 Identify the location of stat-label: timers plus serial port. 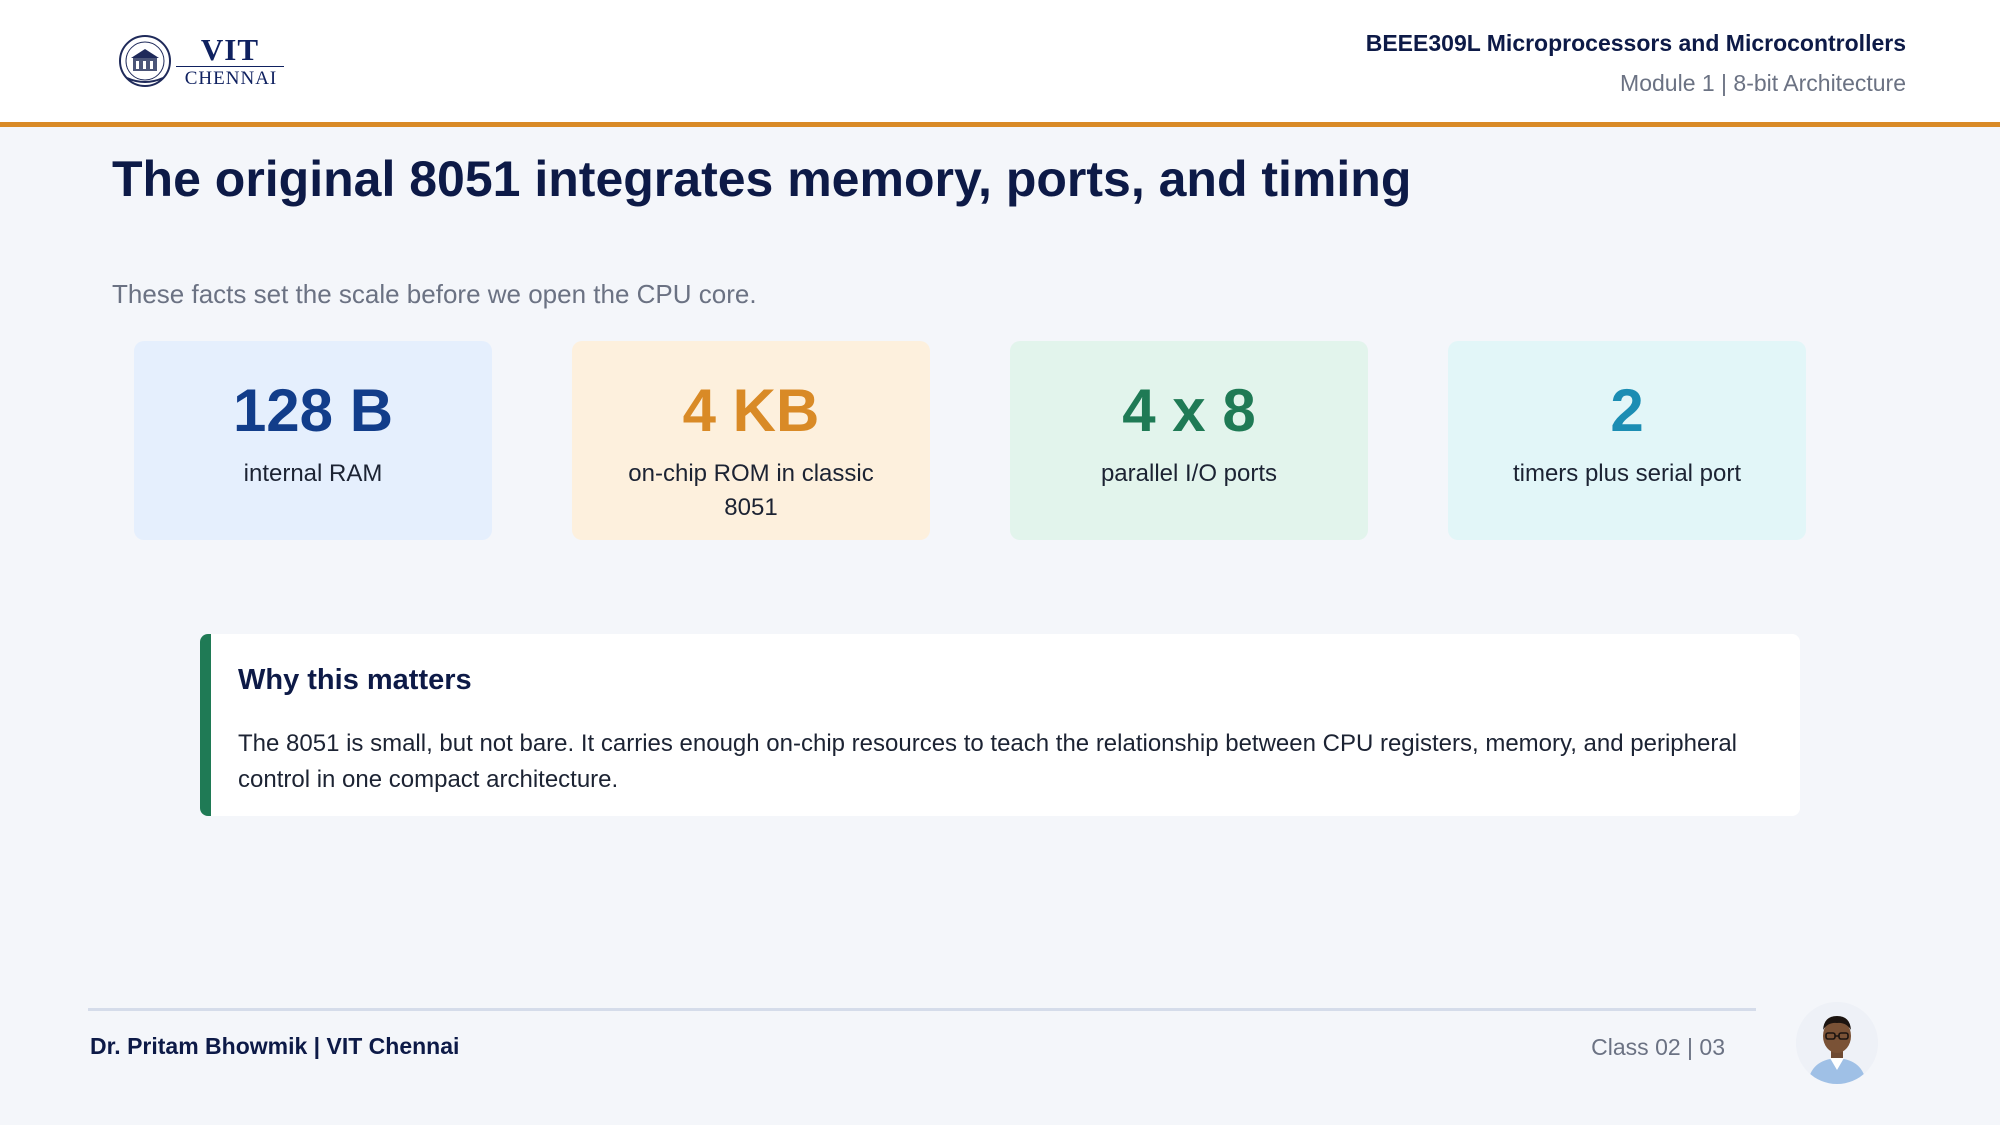
(1627, 473).